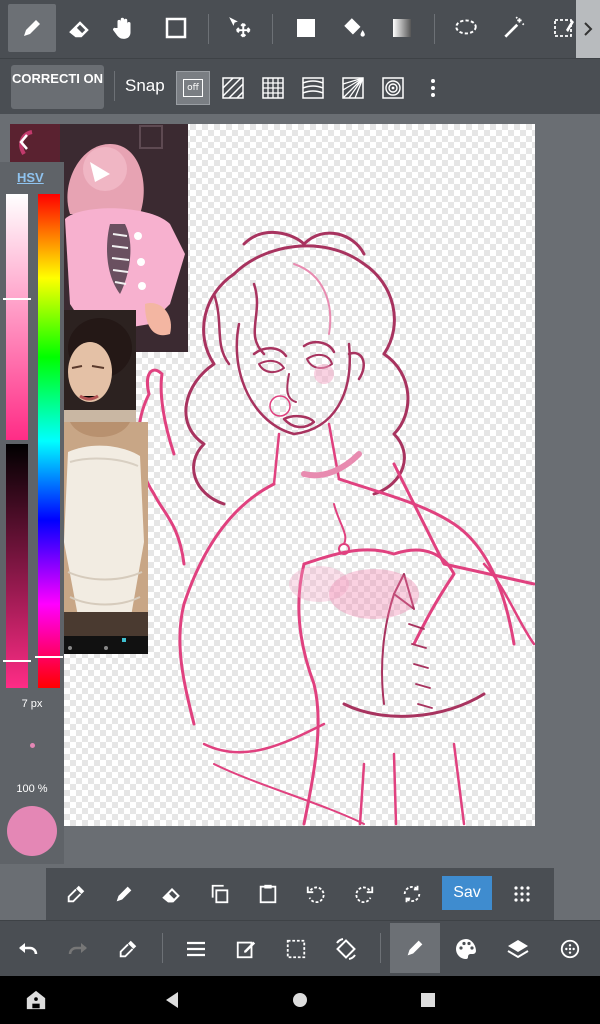  I want to click on dots-grid-icon, so click(522, 894).